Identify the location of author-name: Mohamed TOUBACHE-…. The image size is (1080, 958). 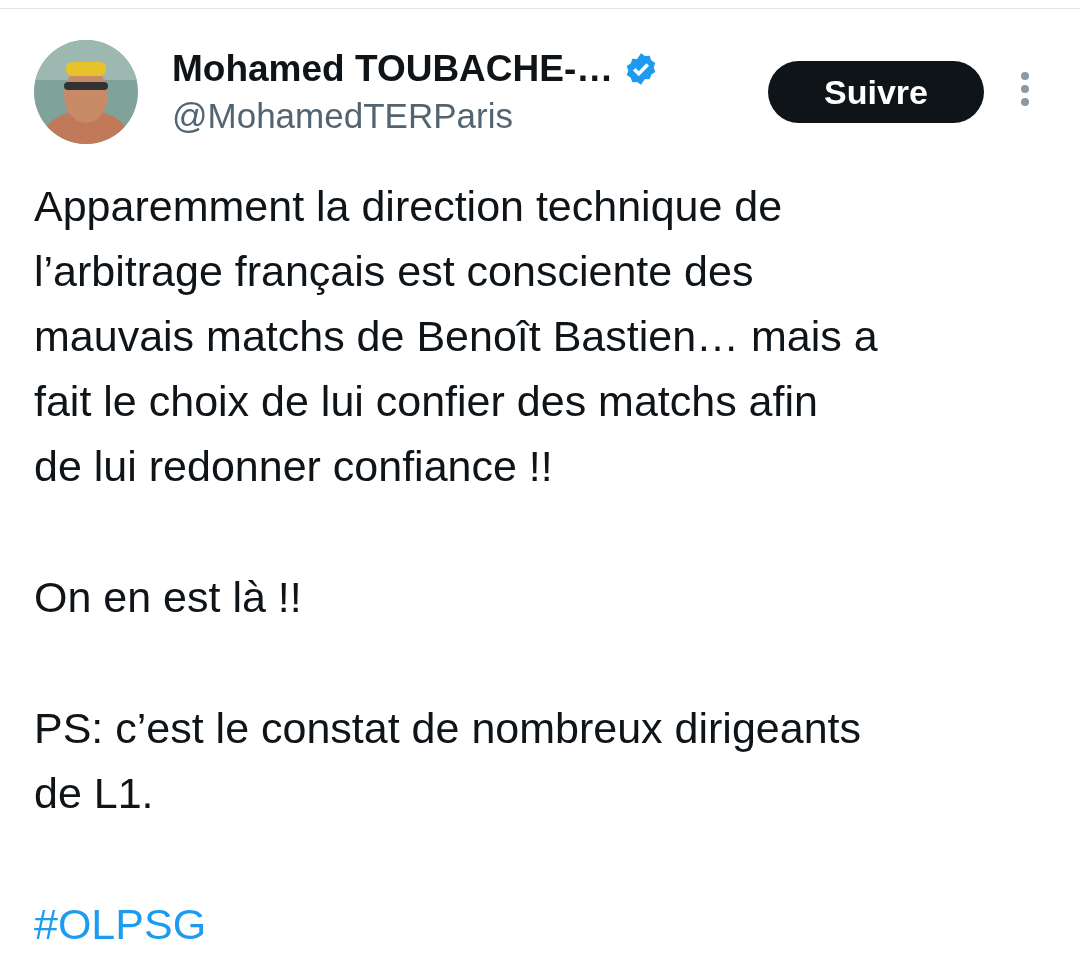
(393, 69).